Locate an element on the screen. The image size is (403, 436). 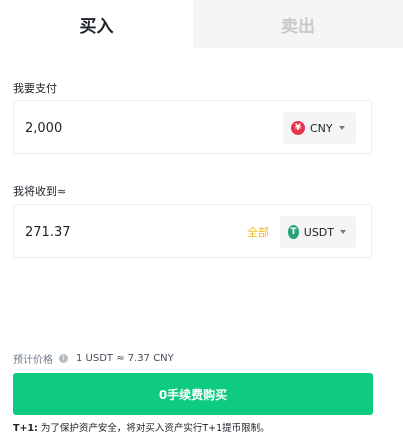
t1-notice-text: 为了保护资产安全，将对买入资产实行T+1提币限制。 is located at coordinates (153, 428).